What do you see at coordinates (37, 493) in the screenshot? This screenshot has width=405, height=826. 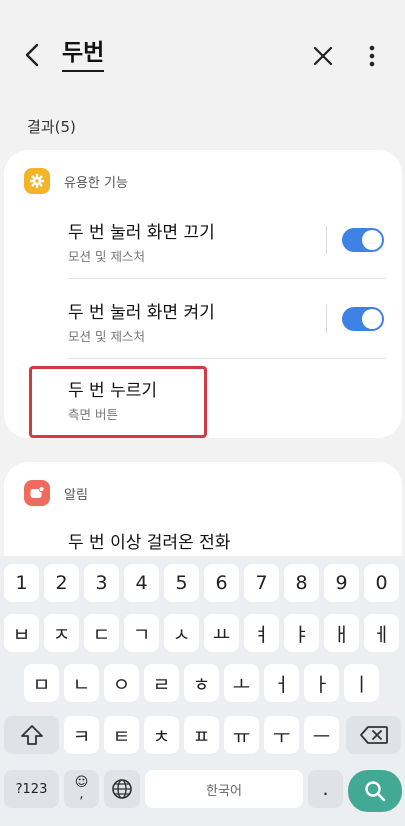 I see `notification-icon` at bounding box center [37, 493].